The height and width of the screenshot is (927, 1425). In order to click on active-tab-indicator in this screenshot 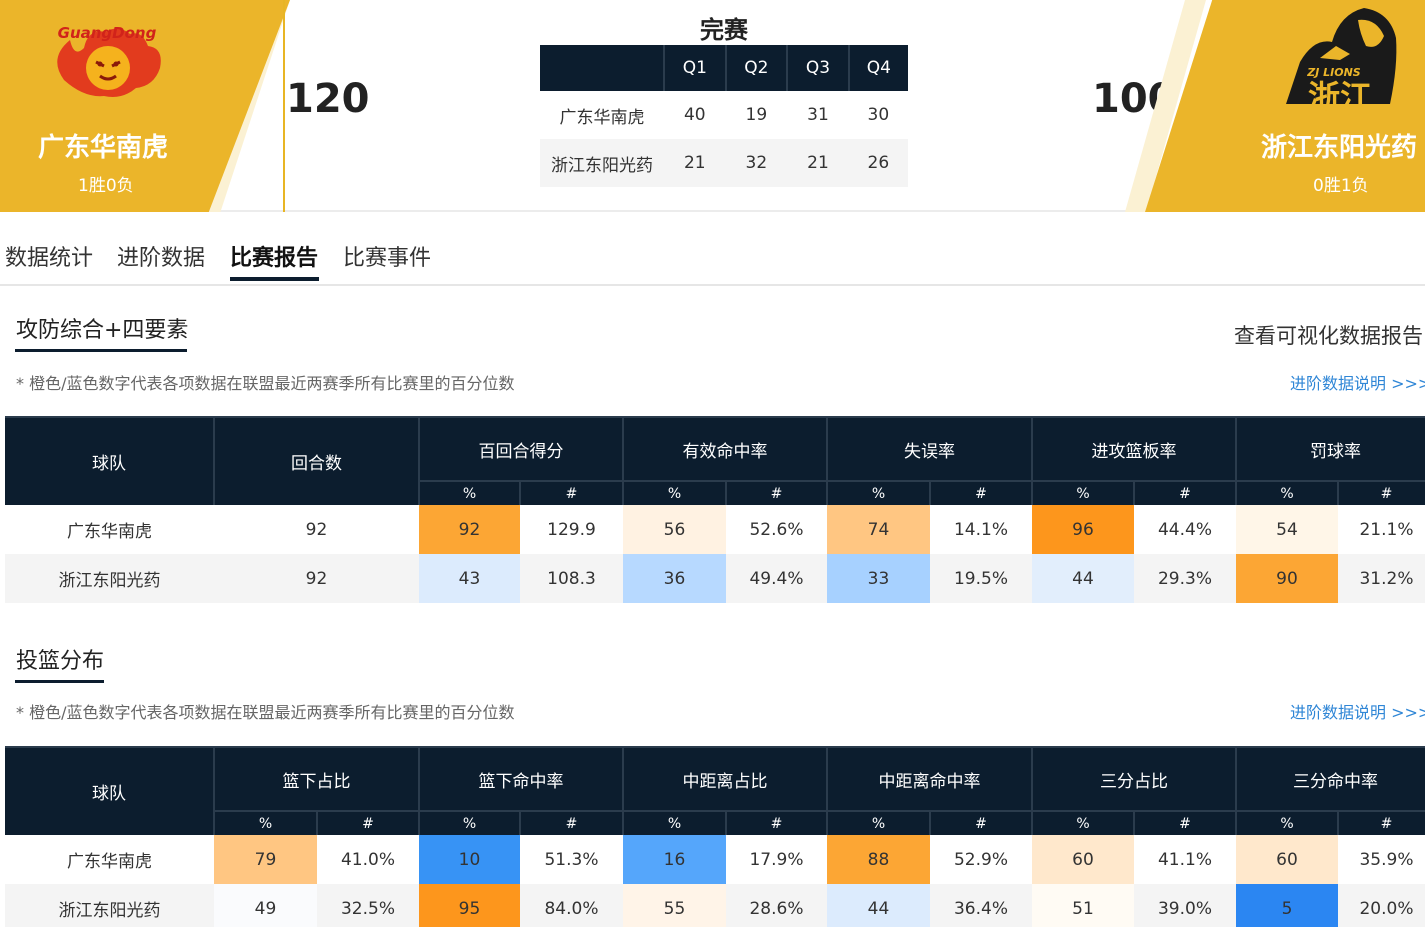, I will do `click(274, 279)`.